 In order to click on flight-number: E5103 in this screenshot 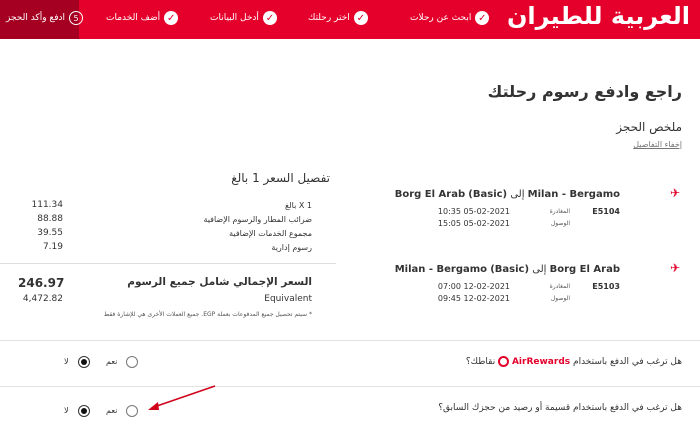, I will do `click(606, 286)`.